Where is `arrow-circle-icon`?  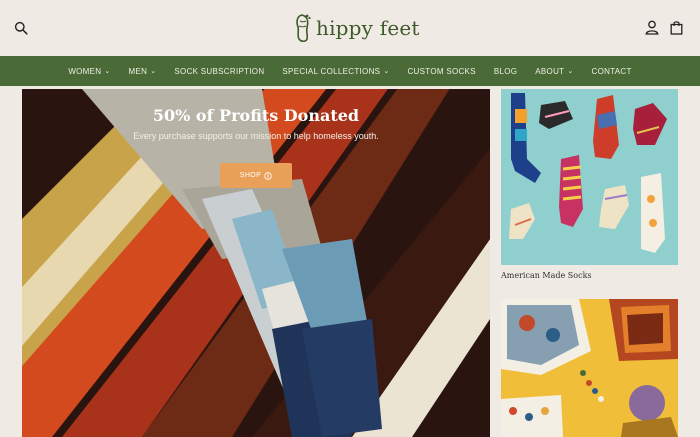 arrow-circle-icon is located at coordinates (268, 175).